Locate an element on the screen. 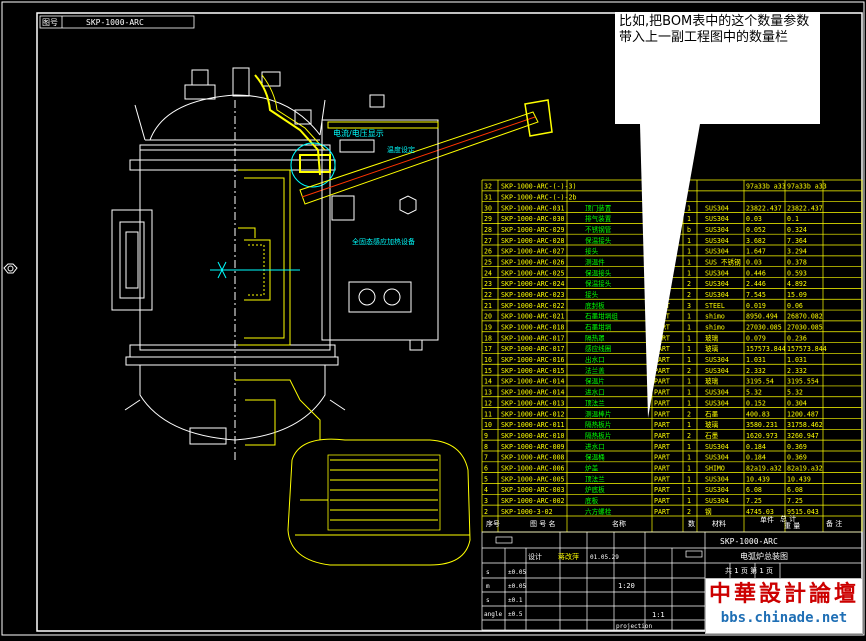 This screenshot has height=641, width=866. bom-row-unit-weight: 0.019 is located at coordinates (756, 306).